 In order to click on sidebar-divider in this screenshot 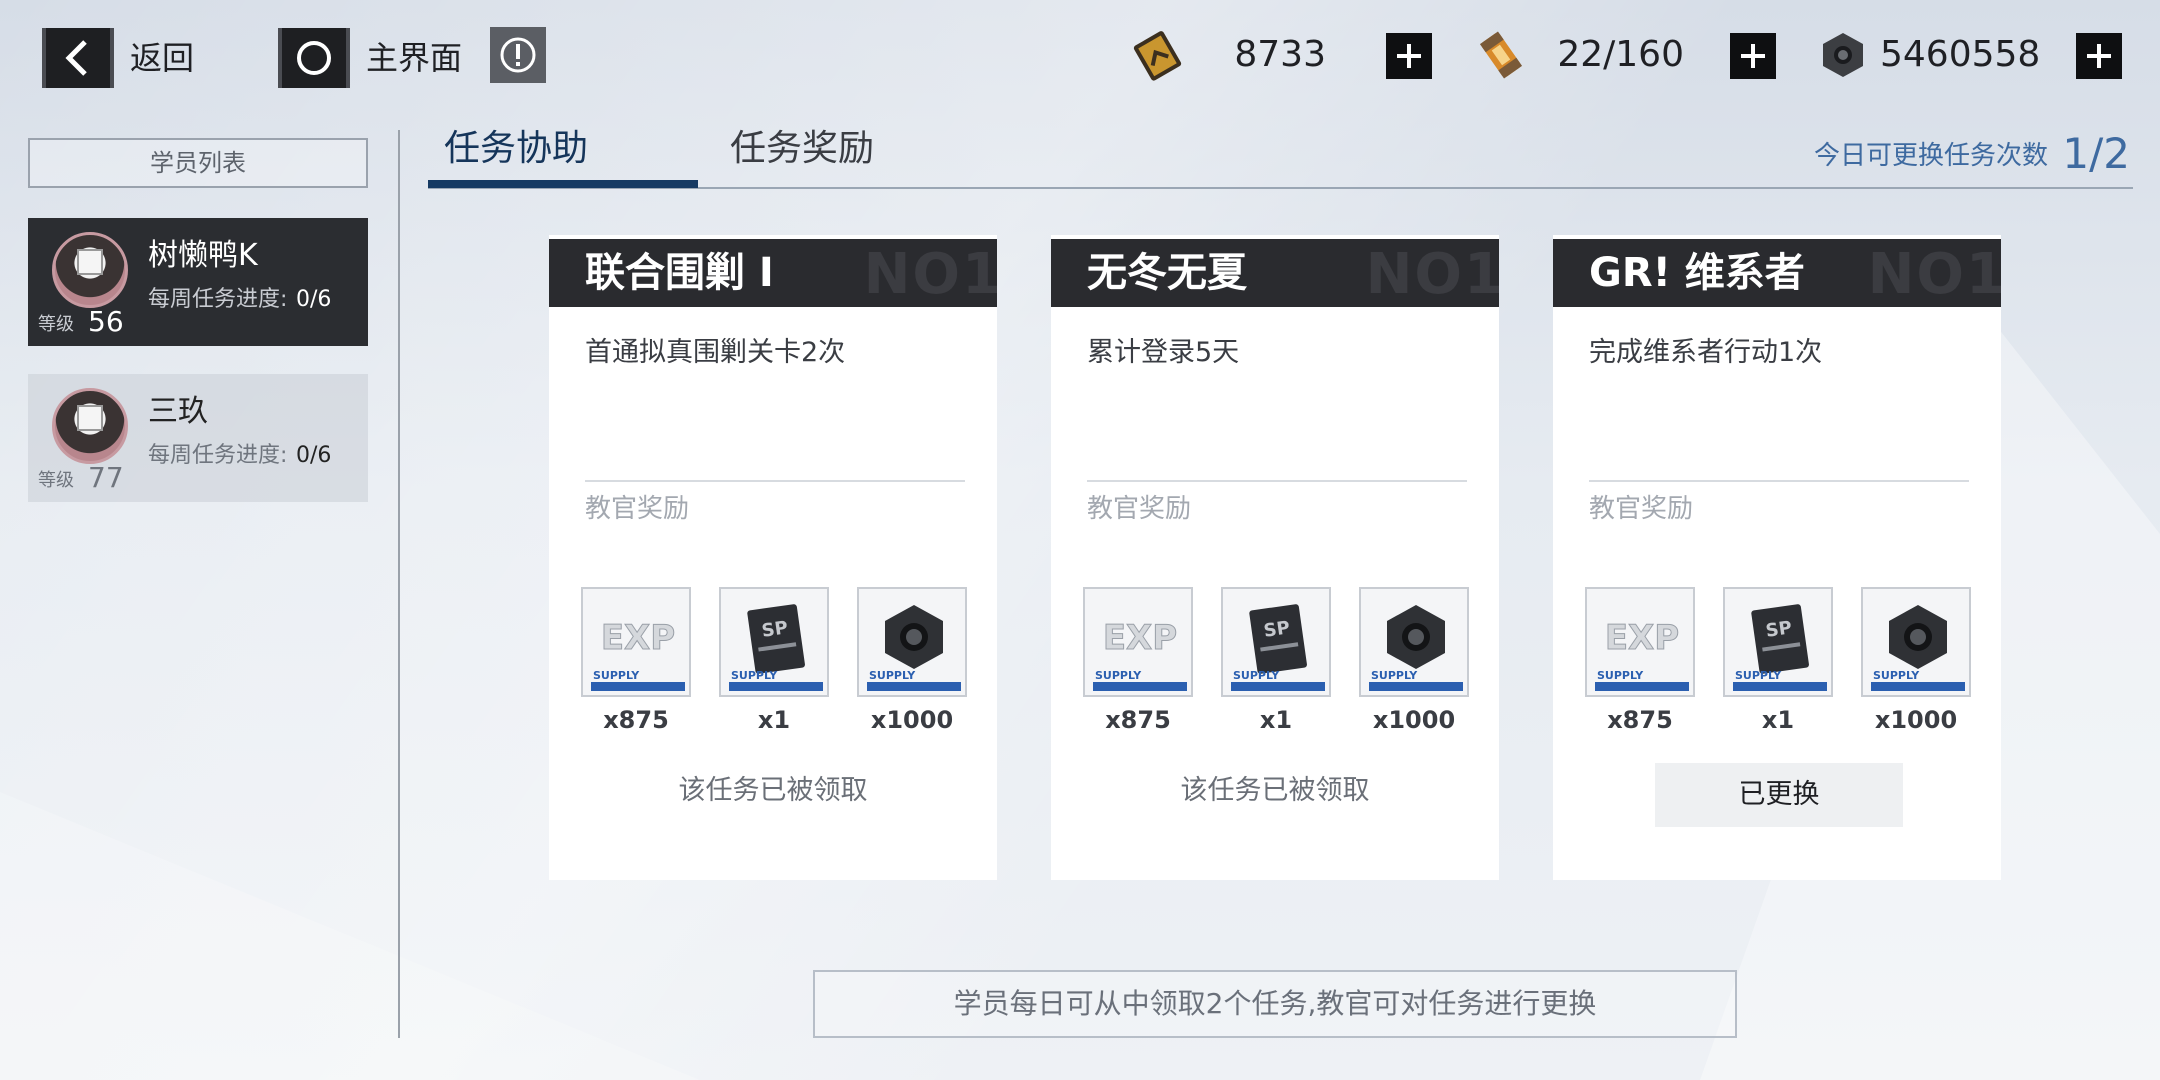, I will do `click(399, 584)`.